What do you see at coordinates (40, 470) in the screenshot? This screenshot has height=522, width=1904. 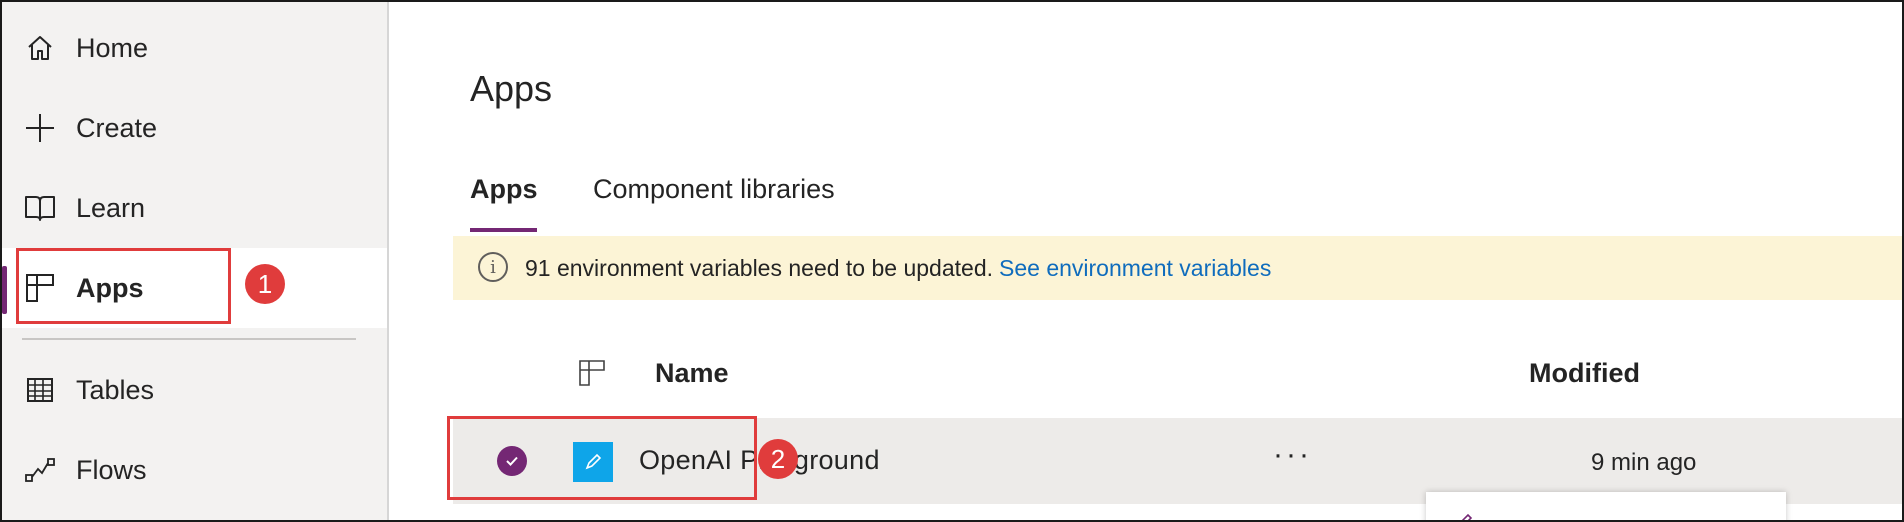 I see `flow-icon` at bounding box center [40, 470].